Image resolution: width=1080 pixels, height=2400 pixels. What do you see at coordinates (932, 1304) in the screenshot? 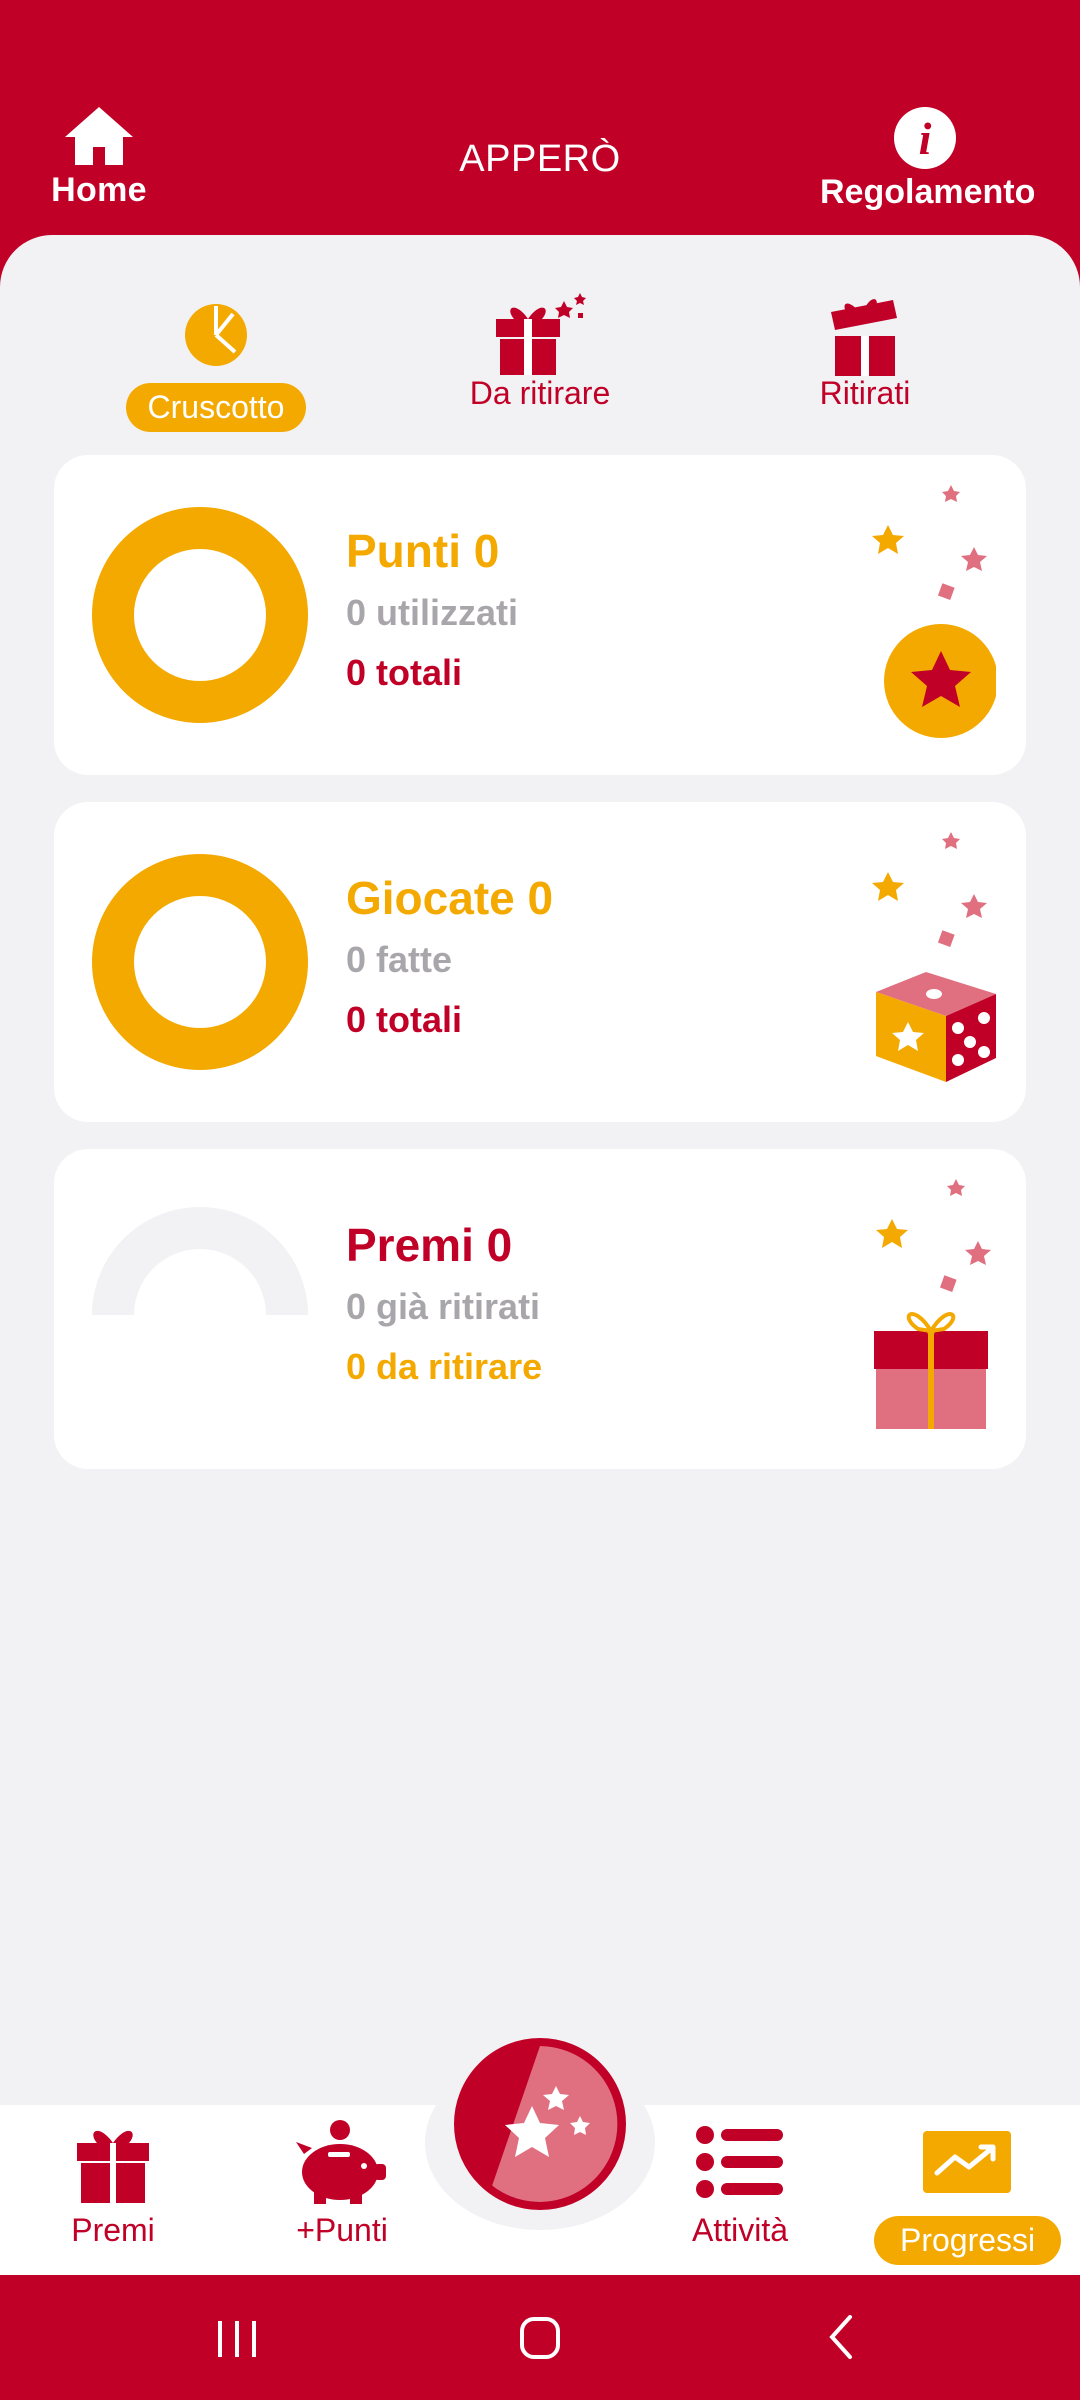
I see `gift-box-icon` at bounding box center [932, 1304].